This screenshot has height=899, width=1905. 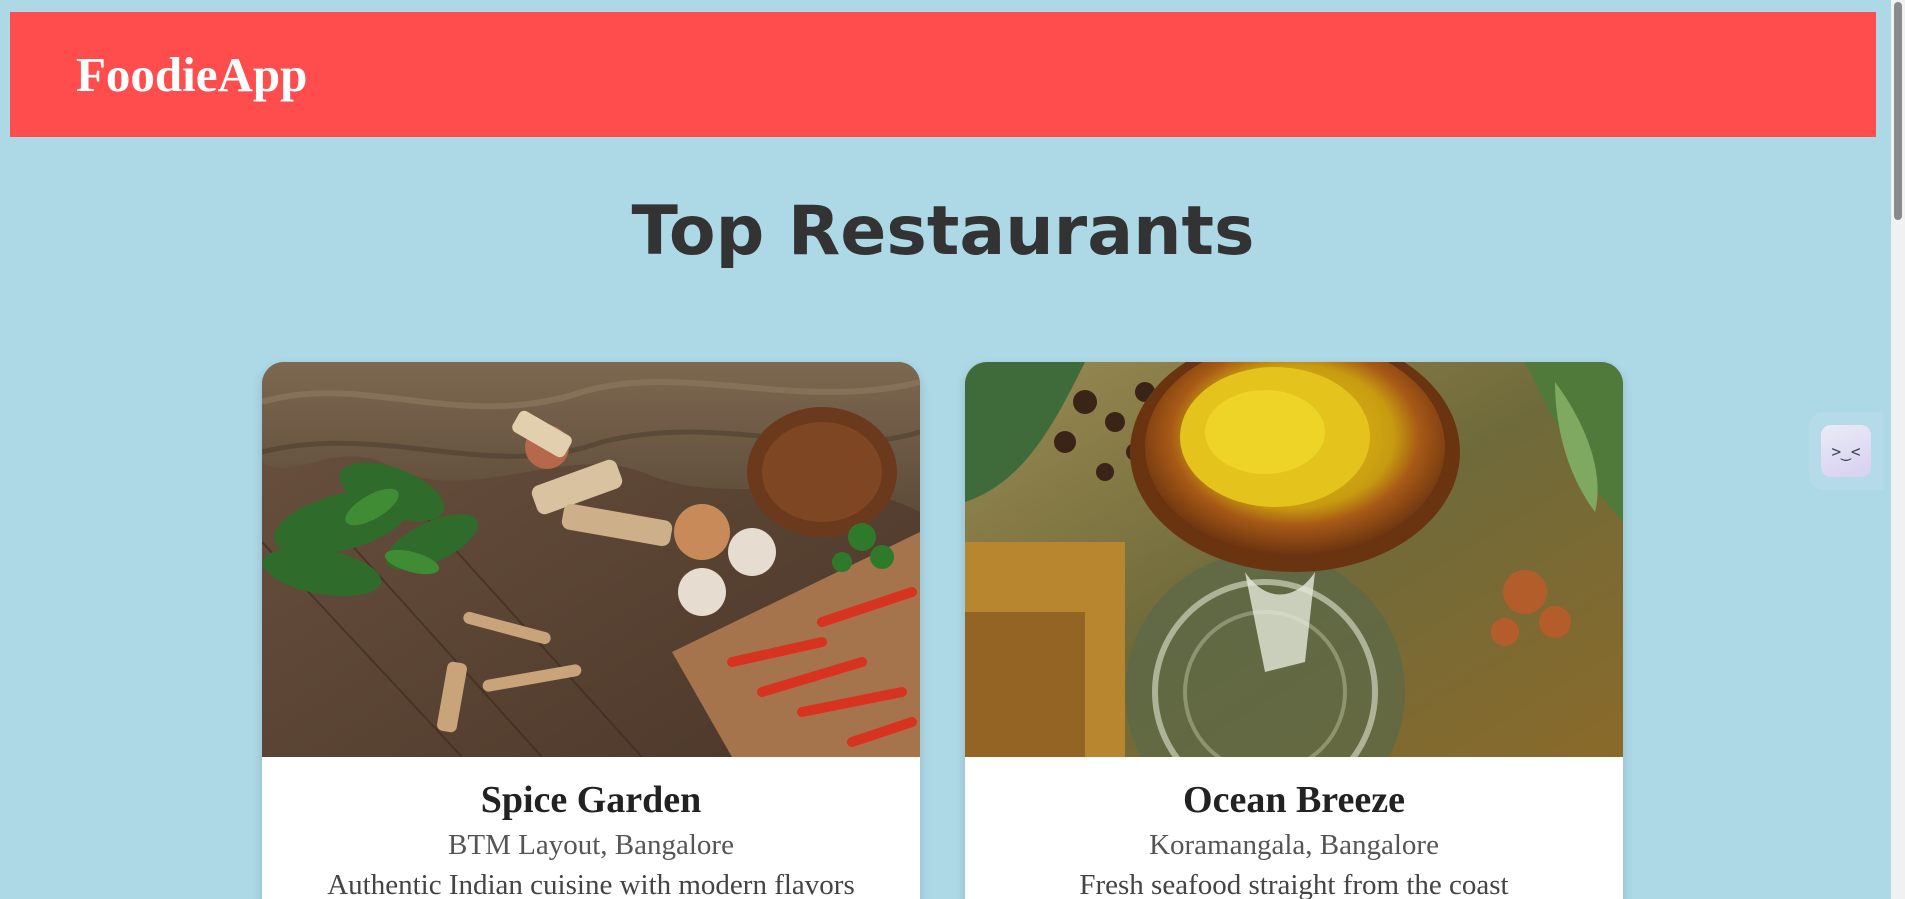 What do you see at coordinates (1294, 800) in the screenshot?
I see `restaurant-name: Ocean Breeze` at bounding box center [1294, 800].